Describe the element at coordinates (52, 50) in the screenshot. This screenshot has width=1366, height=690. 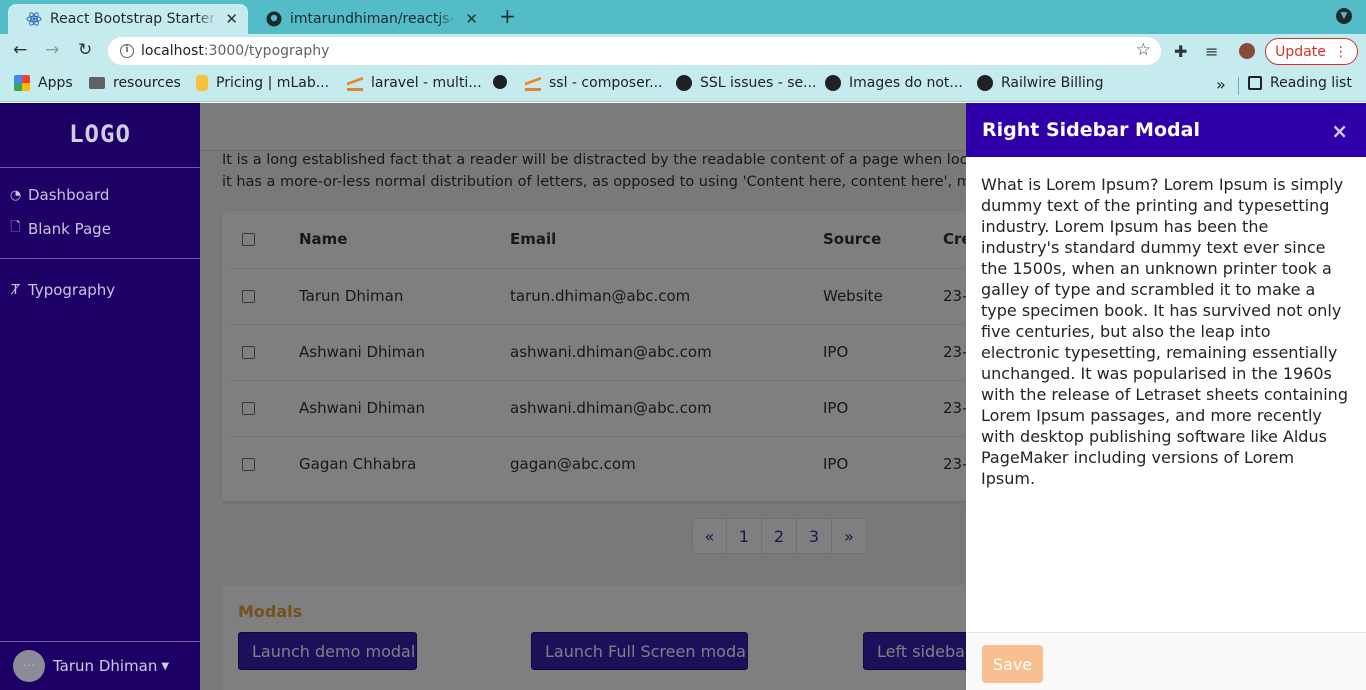
I see `forward-icon: →` at that location.